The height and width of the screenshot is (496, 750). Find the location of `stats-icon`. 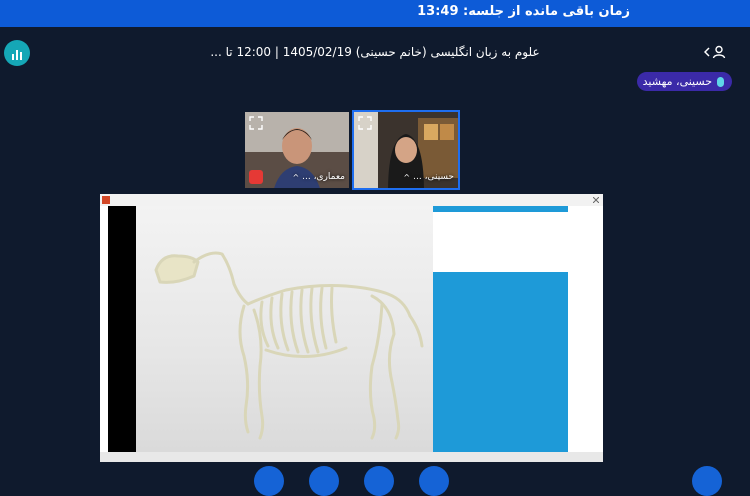

stats-icon is located at coordinates (13, 57).